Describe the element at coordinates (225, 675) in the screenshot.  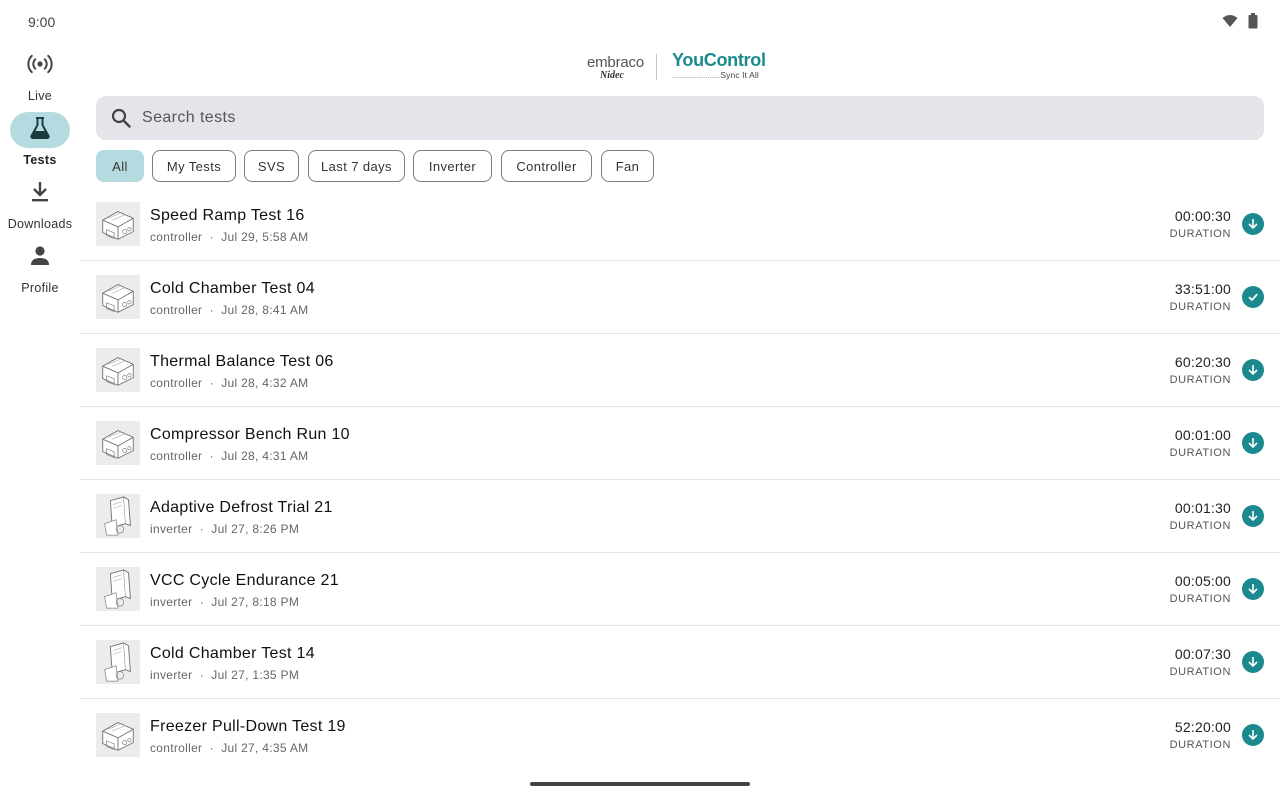
I see `test-meta: inverter · Jul 27, 1:35 PM` at that location.